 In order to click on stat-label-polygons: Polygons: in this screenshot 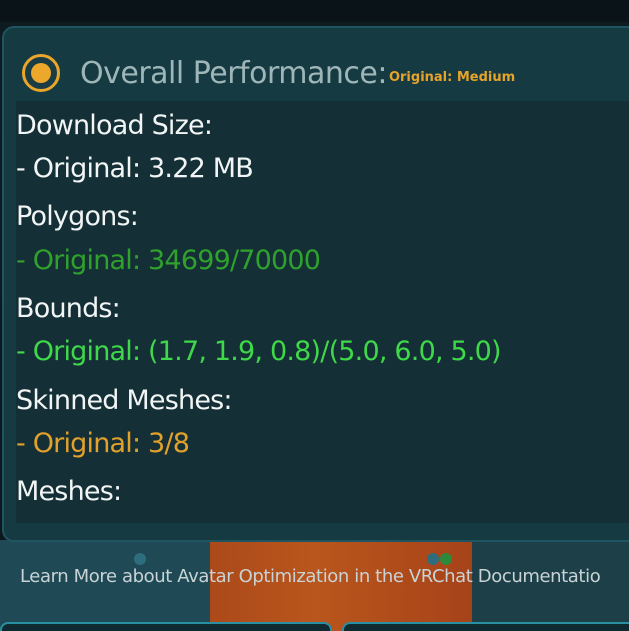, I will do `click(77, 216)`.